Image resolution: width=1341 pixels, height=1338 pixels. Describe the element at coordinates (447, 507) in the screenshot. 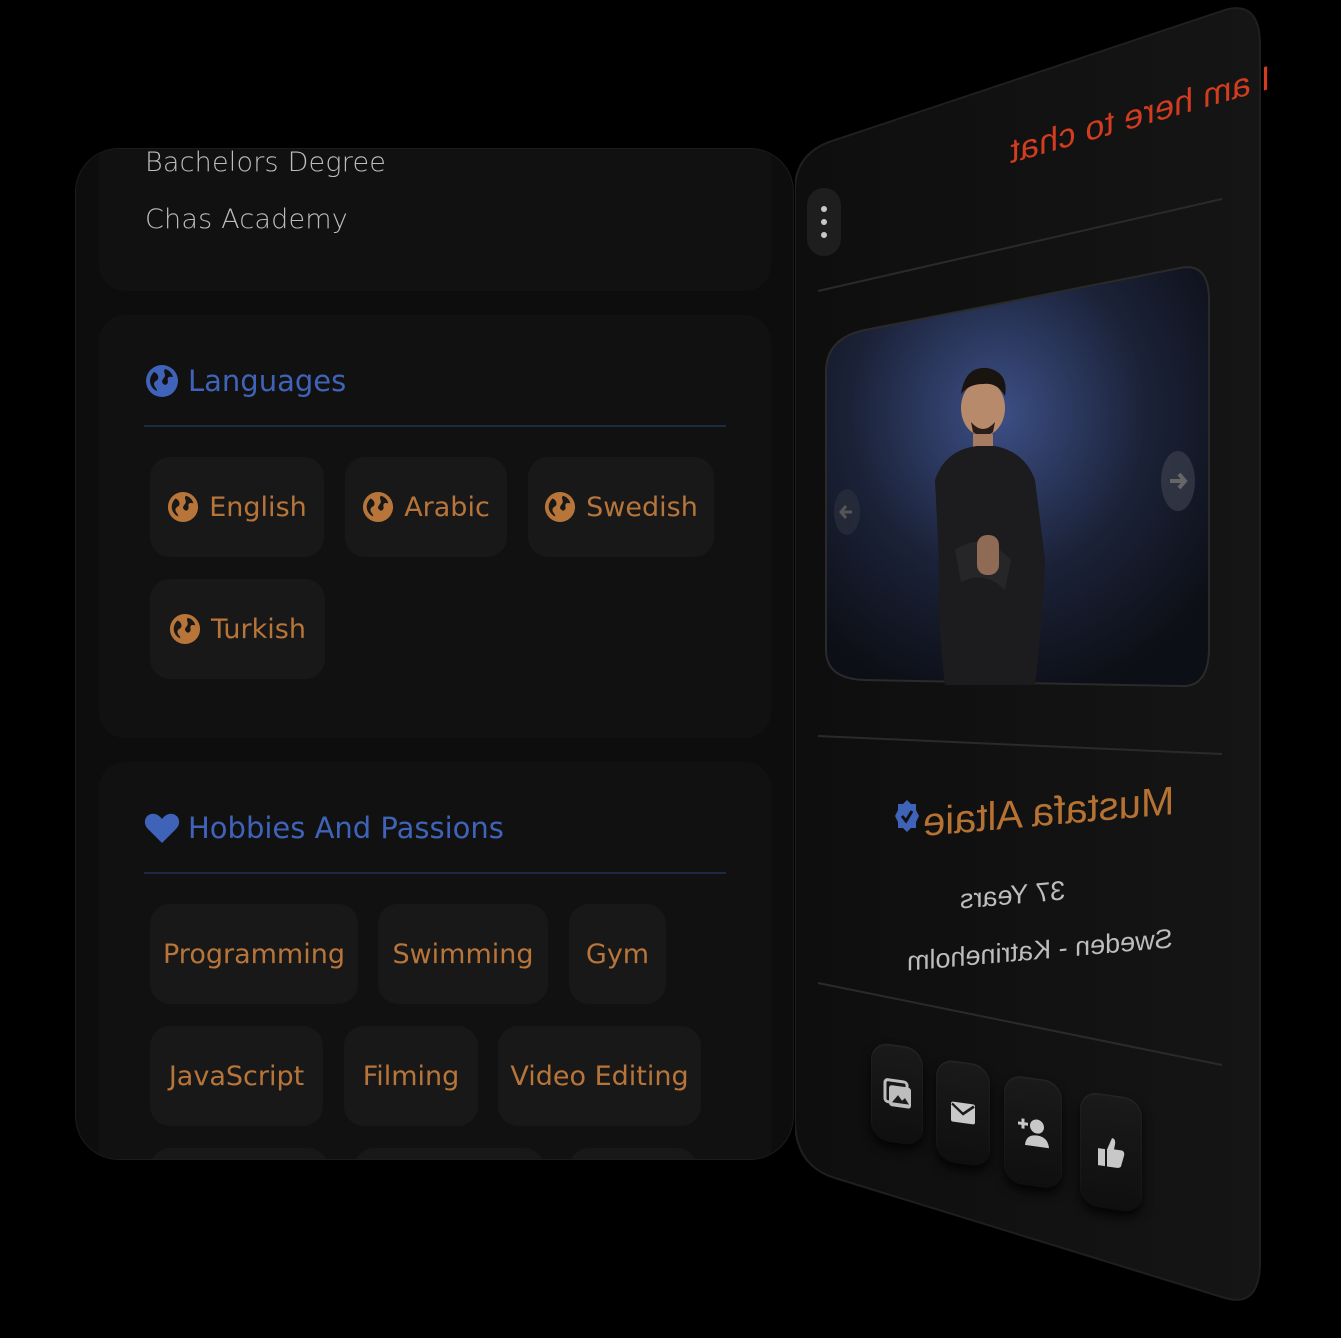

I see `language-label: Arabic` at that location.